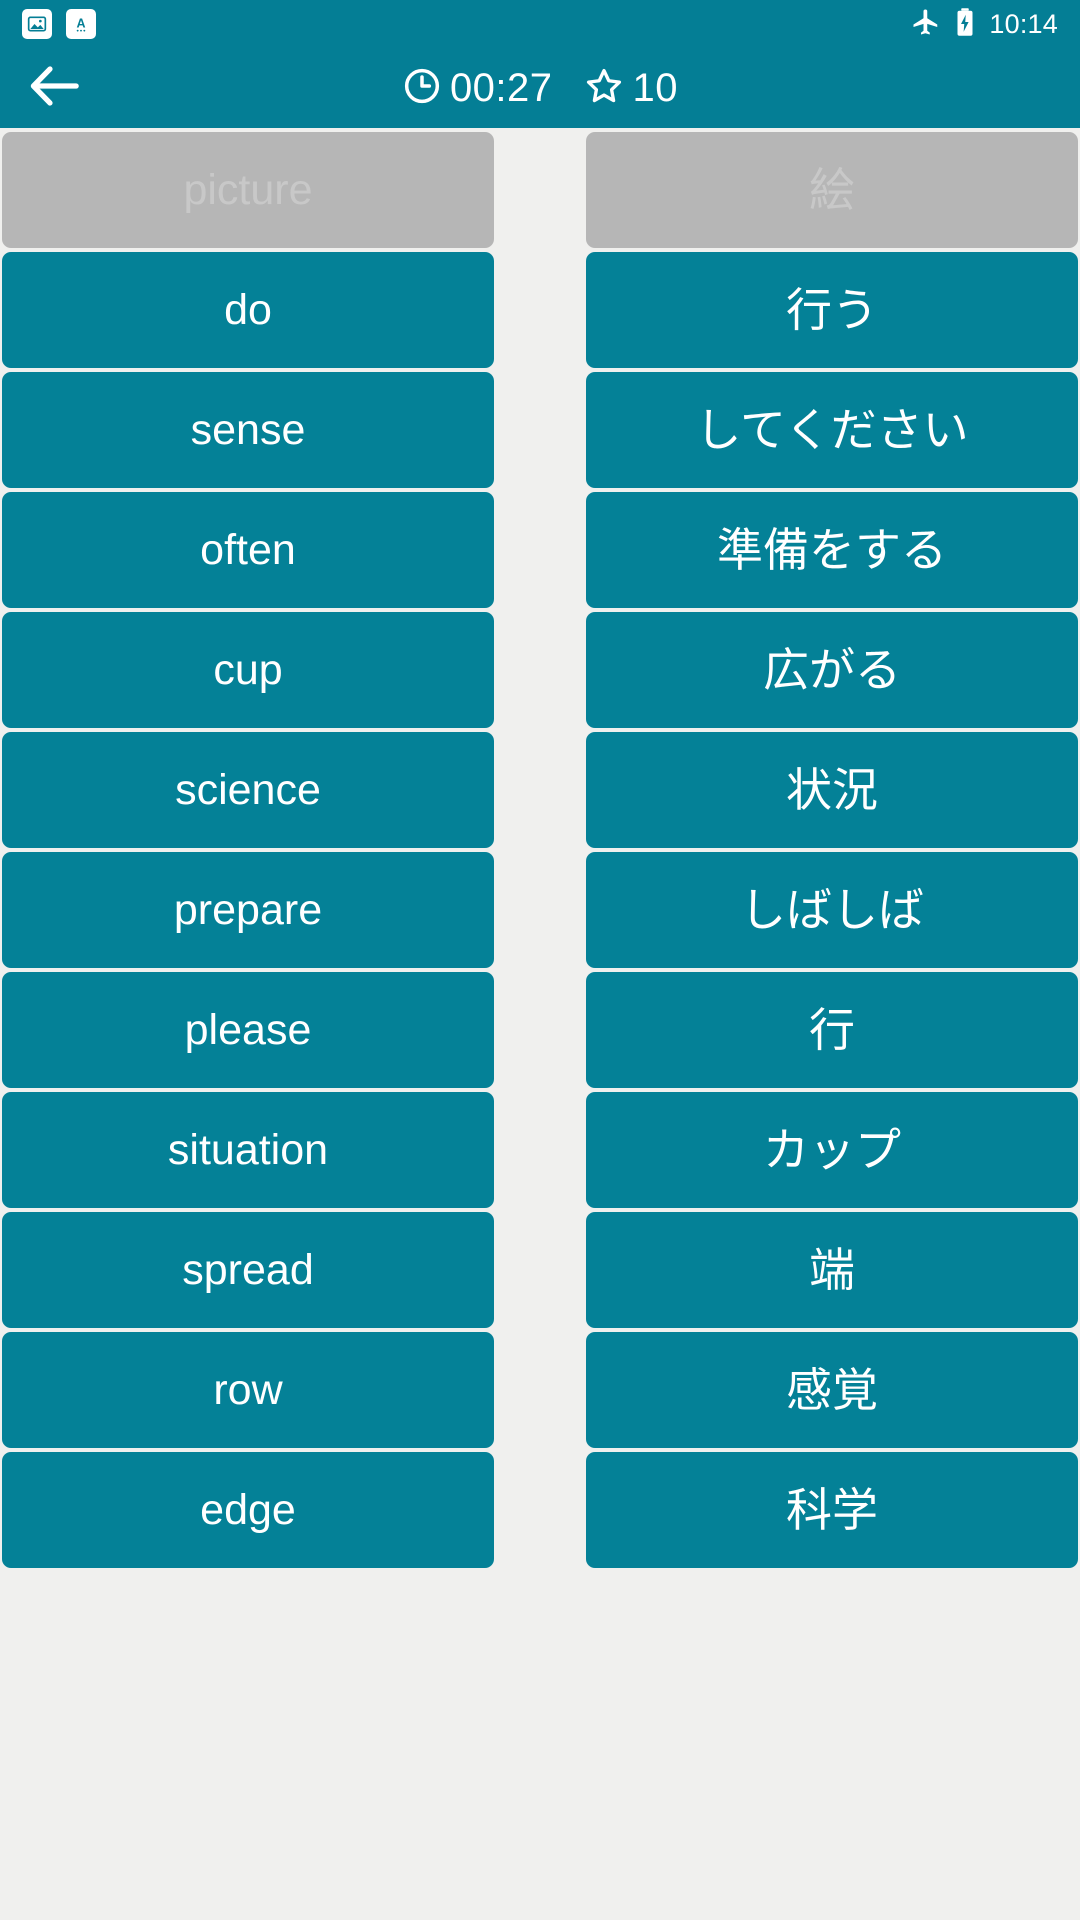 Image resolution: width=1080 pixels, height=1920 pixels. I want to click on word-tile: してください, so click(832, 430).